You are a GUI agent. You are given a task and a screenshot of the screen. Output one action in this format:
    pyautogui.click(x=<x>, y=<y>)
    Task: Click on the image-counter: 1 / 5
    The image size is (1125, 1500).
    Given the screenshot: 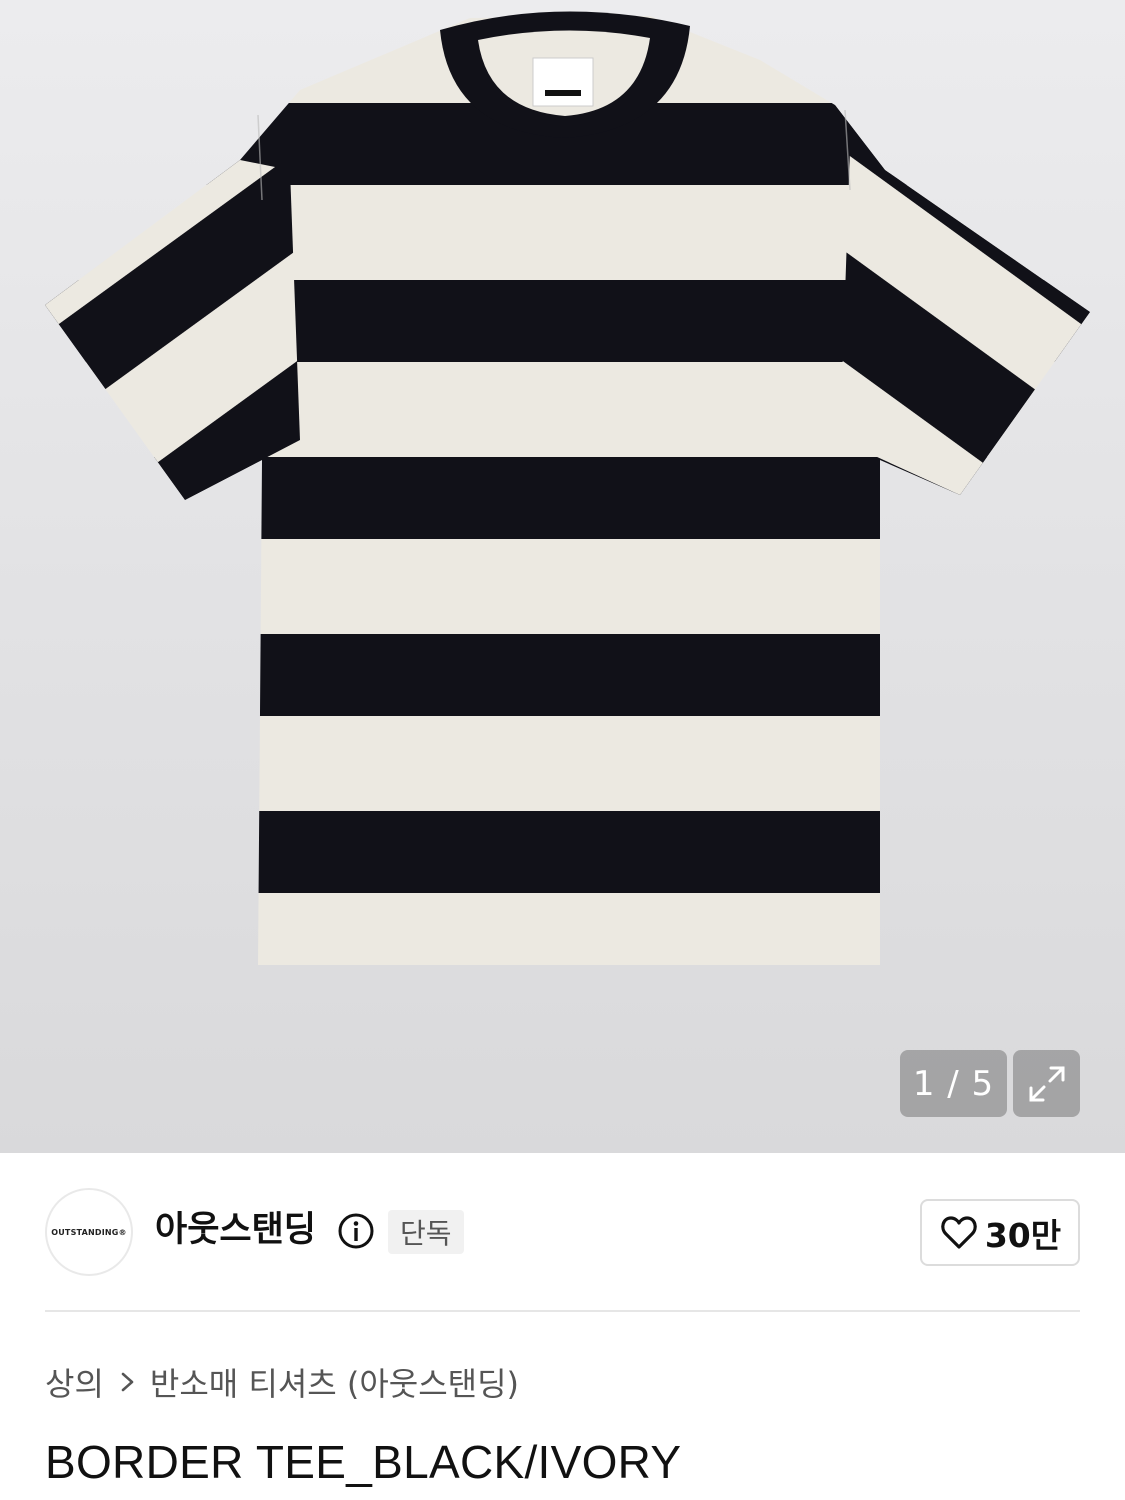 What is the action you would take?
    pyautogui.click(x=953, y=1083)
    